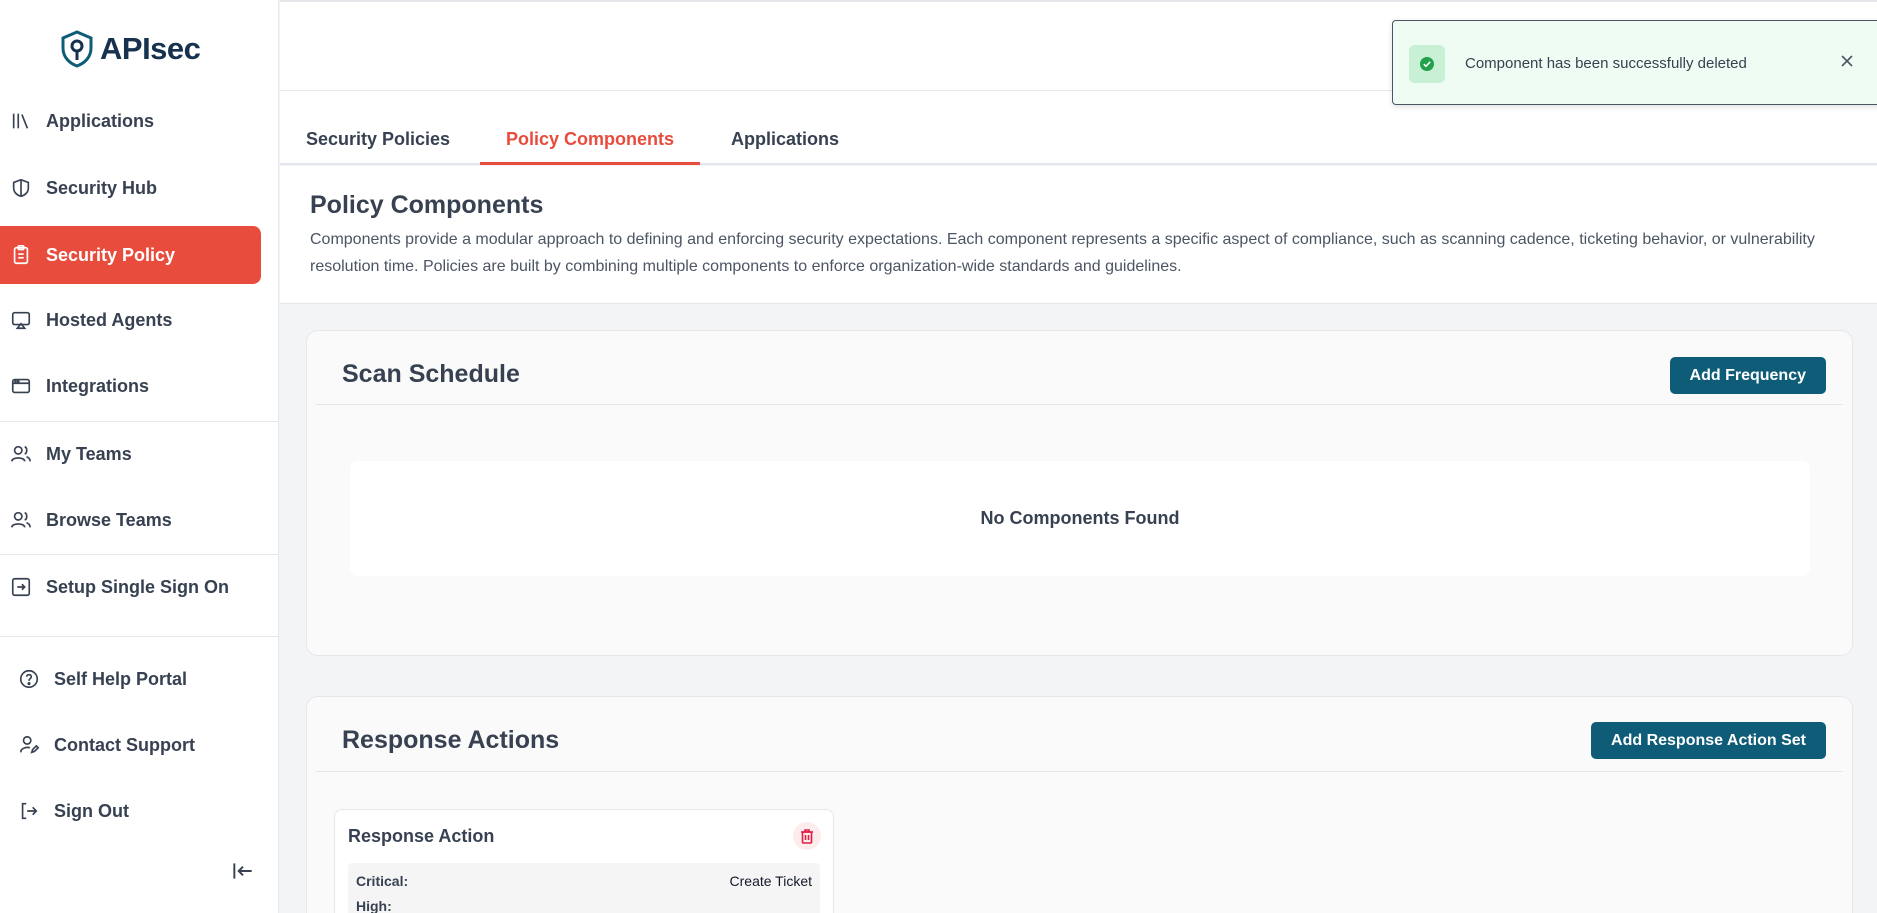  Describe the element at coordinates (100, 120) in the screenshot. I see `sidebar-item-label: Applications` at that location.